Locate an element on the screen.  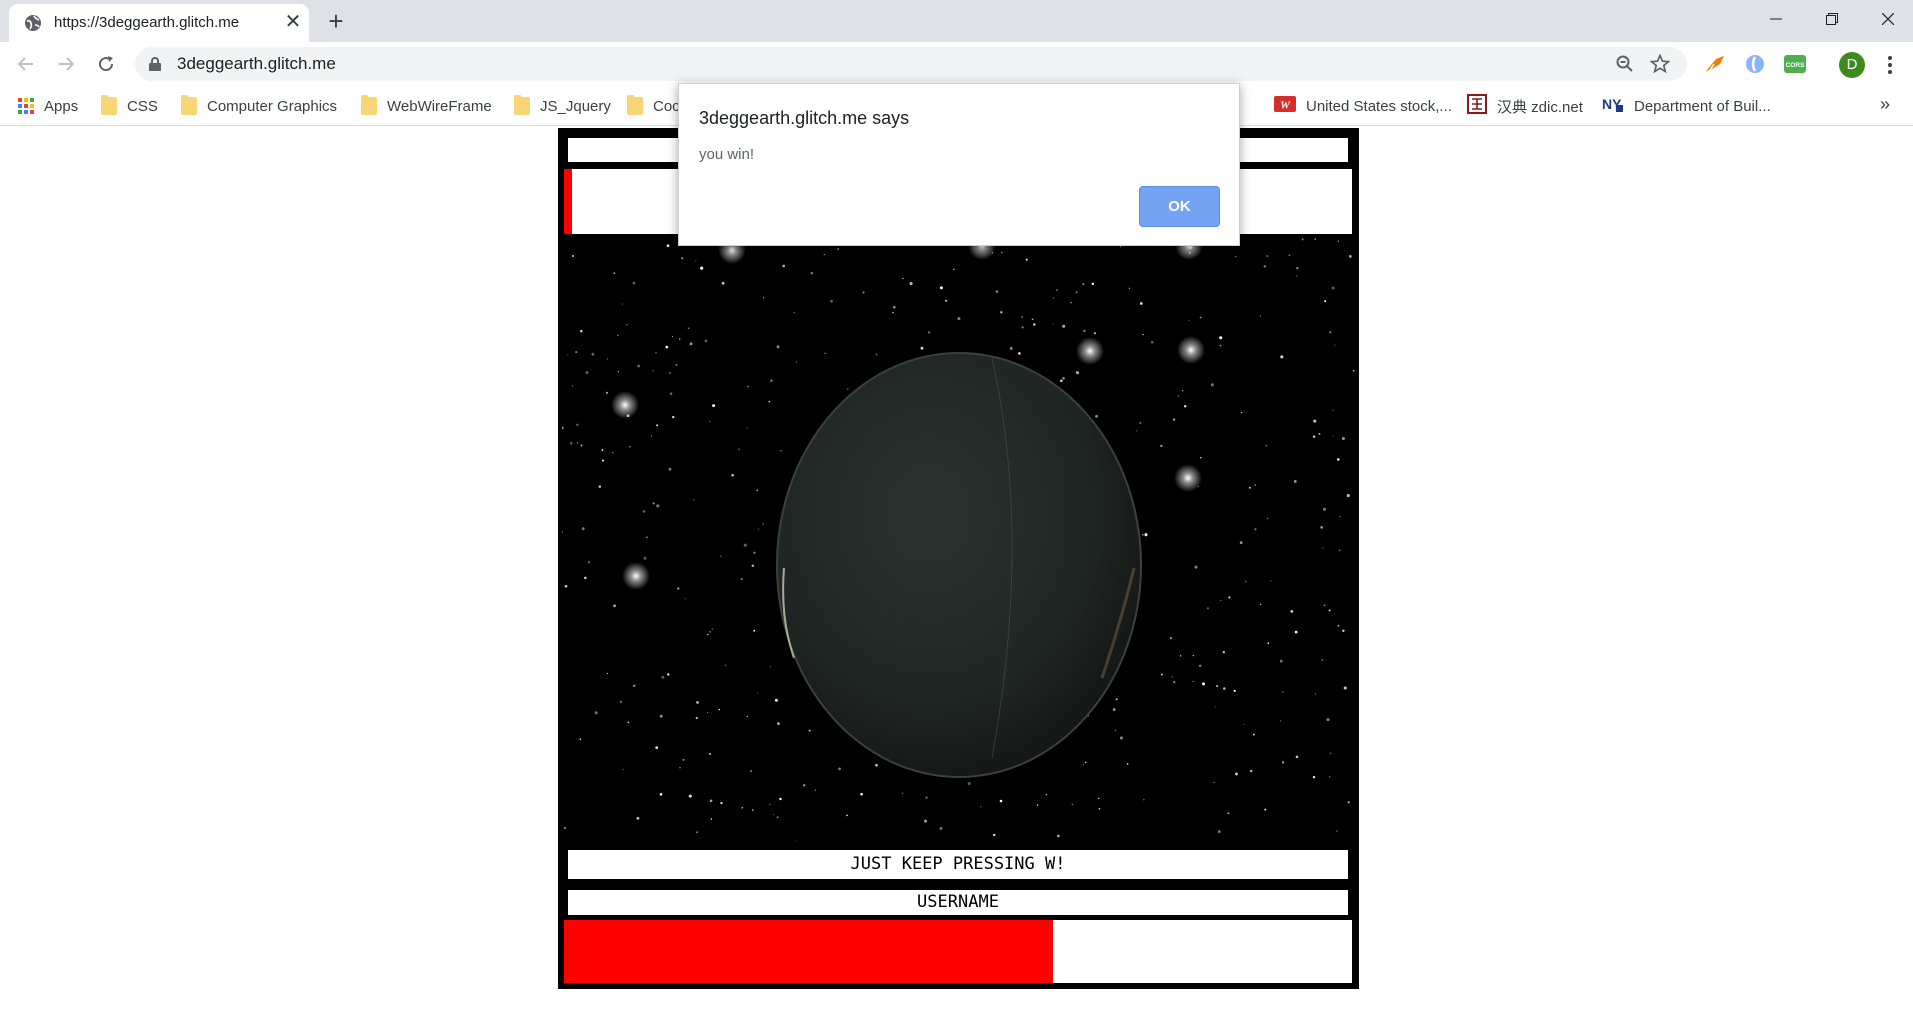
bookmark-css: CSS is located at coordinates (129, 106).